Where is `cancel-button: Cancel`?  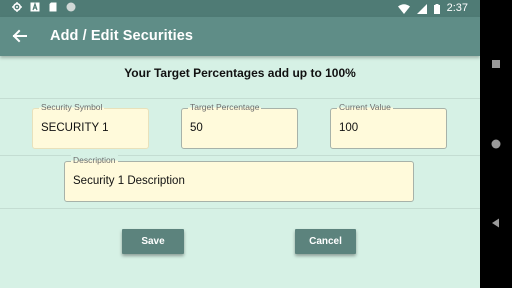 cancel-button: Cancel is located at coordinates (325, 241).